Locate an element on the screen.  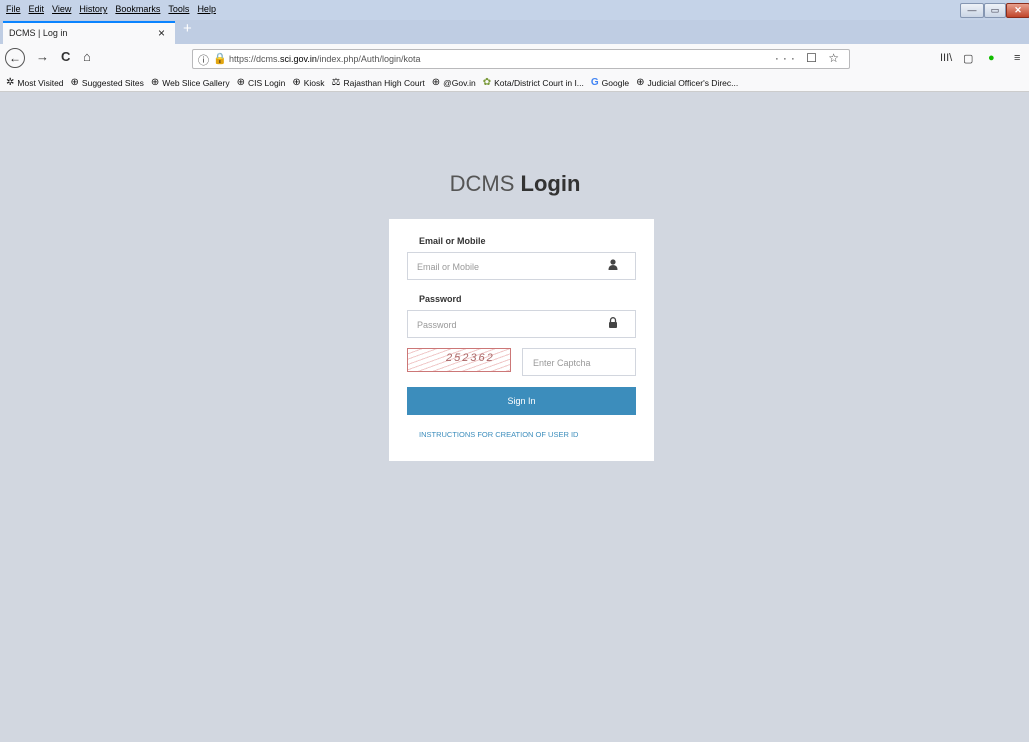
user-icon is located at coordinates (613, 266).